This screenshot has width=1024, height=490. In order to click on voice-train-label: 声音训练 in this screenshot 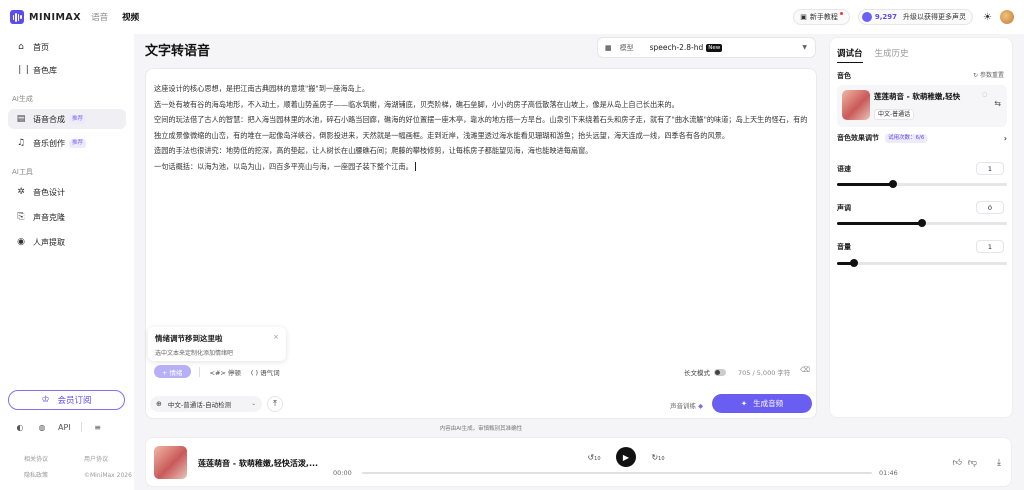, I will do `click(683, 406)`.